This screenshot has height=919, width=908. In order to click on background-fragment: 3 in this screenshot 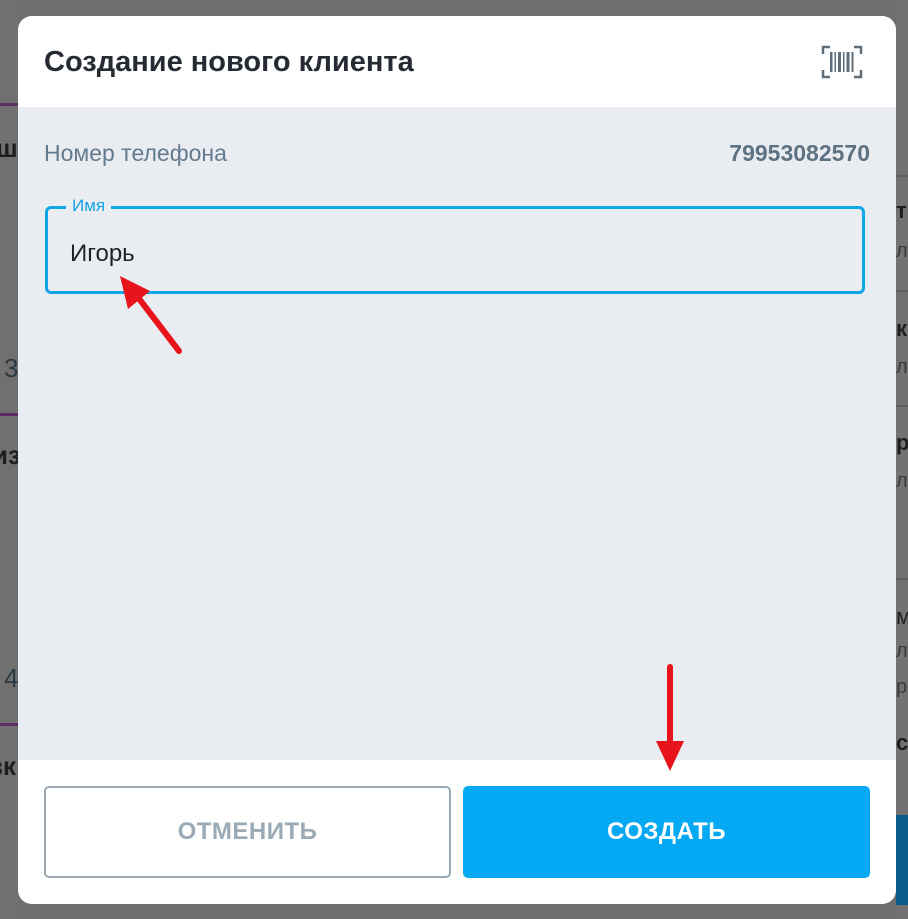, I will do `click(11, 368)`.